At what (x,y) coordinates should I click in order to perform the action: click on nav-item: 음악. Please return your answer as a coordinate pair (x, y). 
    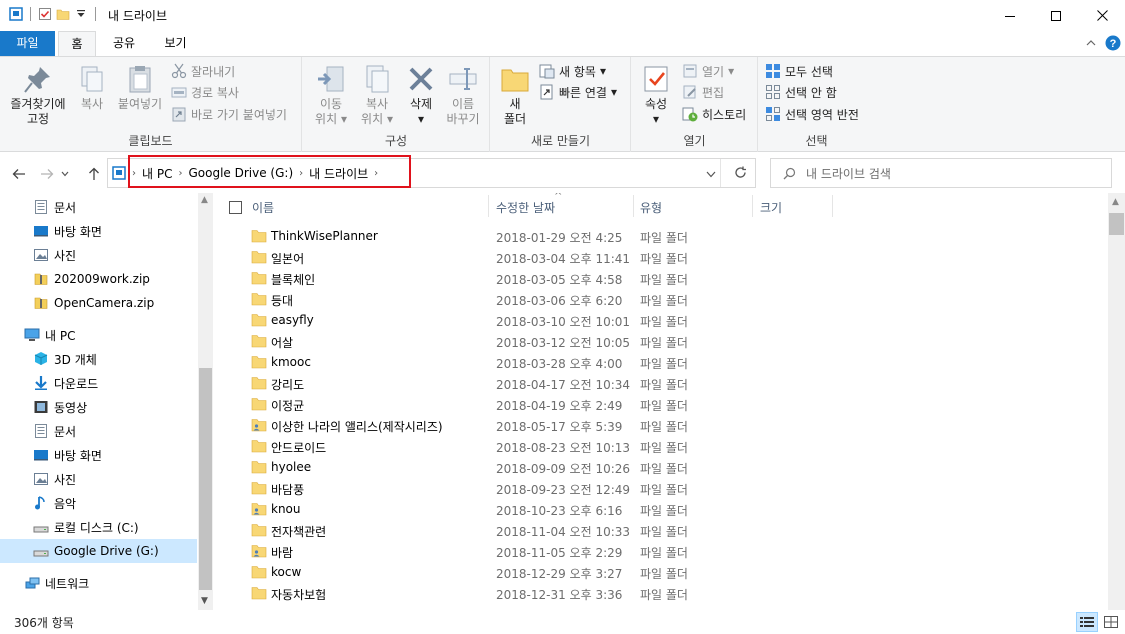
    Looking at the image, I should click on (98, 503).